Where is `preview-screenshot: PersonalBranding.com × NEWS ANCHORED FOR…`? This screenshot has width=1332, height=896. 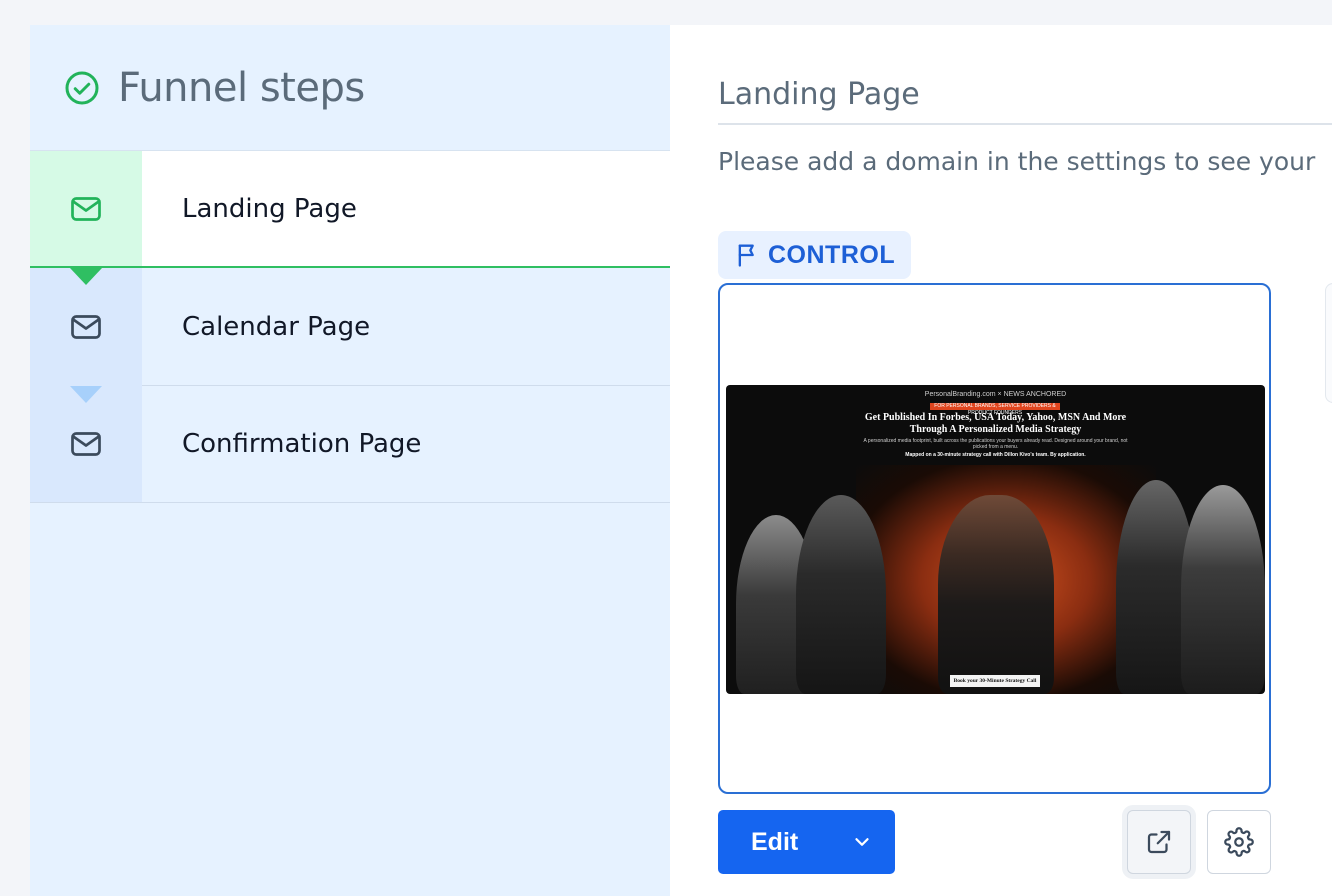
preview-screenshot: PersonalBranding.com × NEWS ANCHORED FOR… is located at coordinates (995, 539).